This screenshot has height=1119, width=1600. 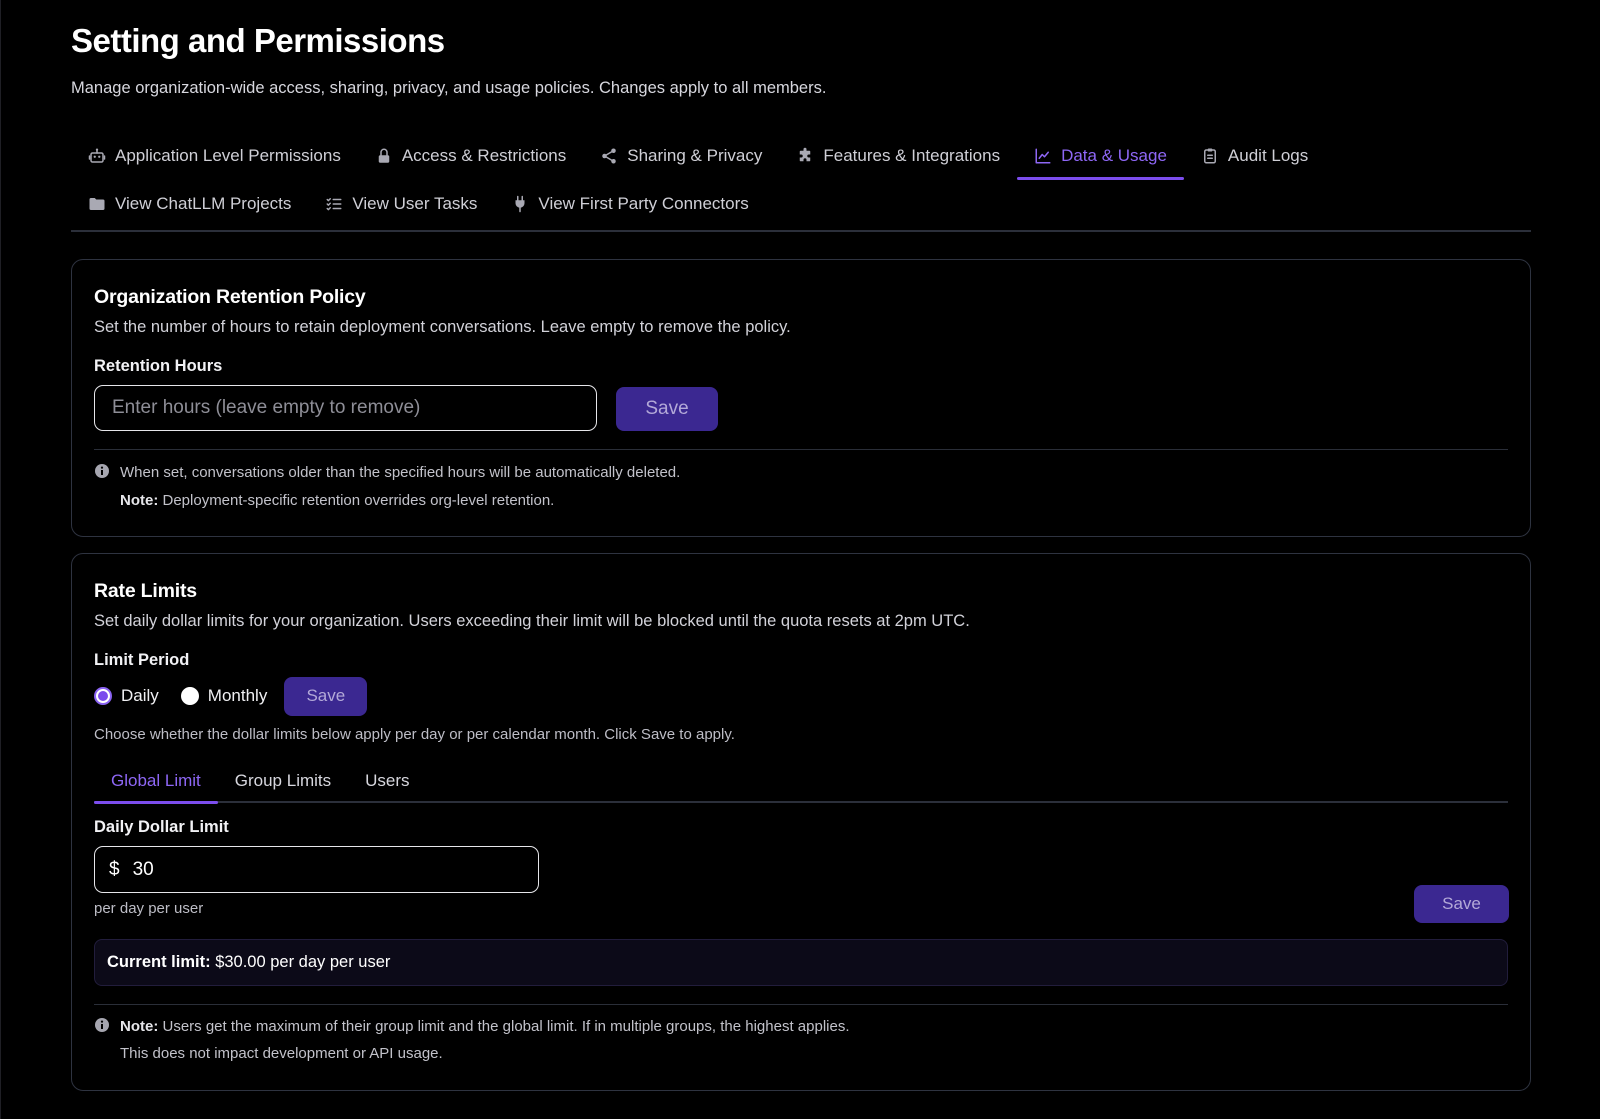 I want to click on tab-view-first-party-connectors: View First Party Connectors, so click(x=629, y=204).